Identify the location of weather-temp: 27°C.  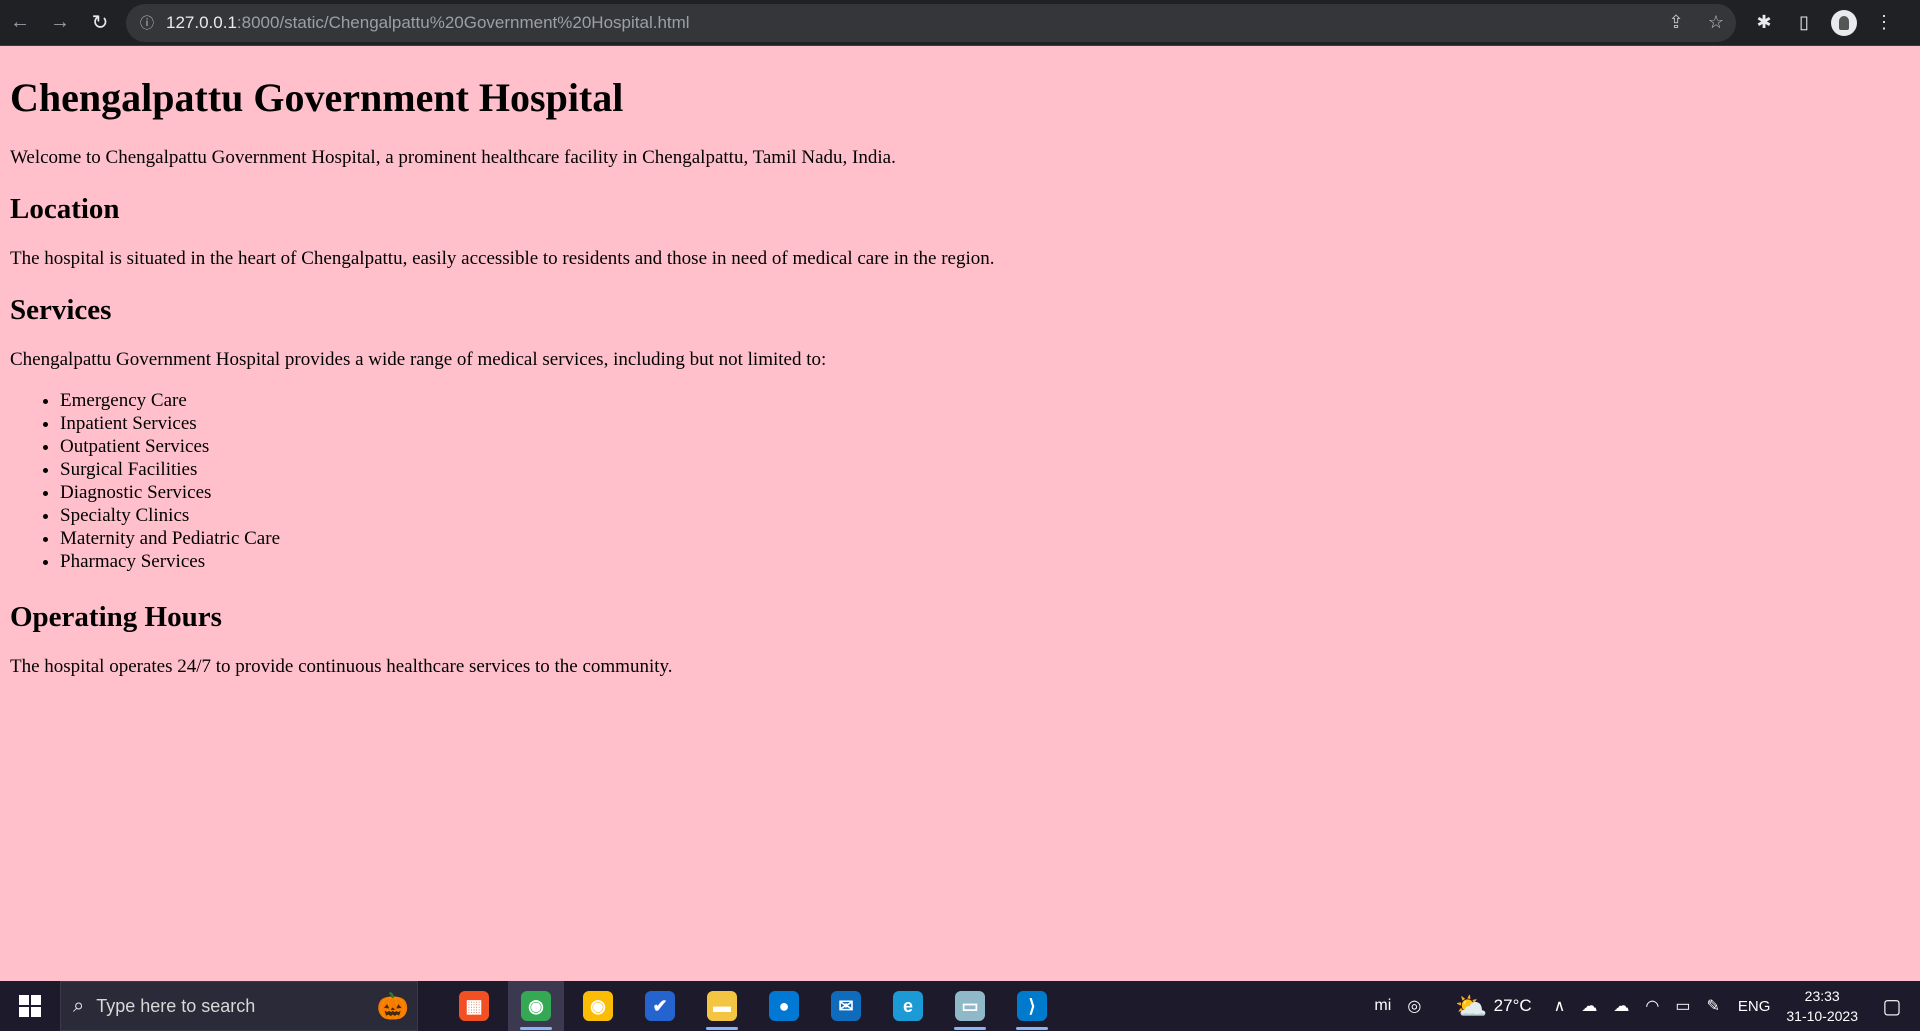
(1512, 1005).